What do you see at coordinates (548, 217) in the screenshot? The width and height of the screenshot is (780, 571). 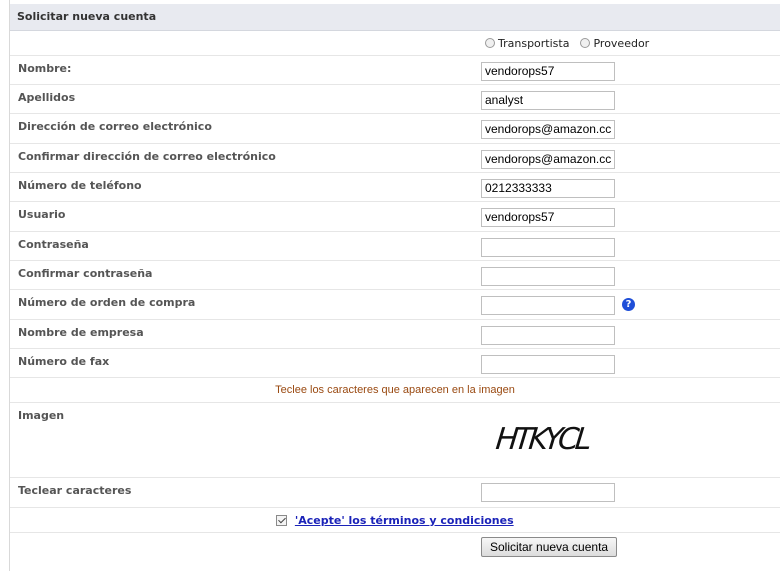 I see `usuario-input: vendorops57` at bounding box center [548, 217].